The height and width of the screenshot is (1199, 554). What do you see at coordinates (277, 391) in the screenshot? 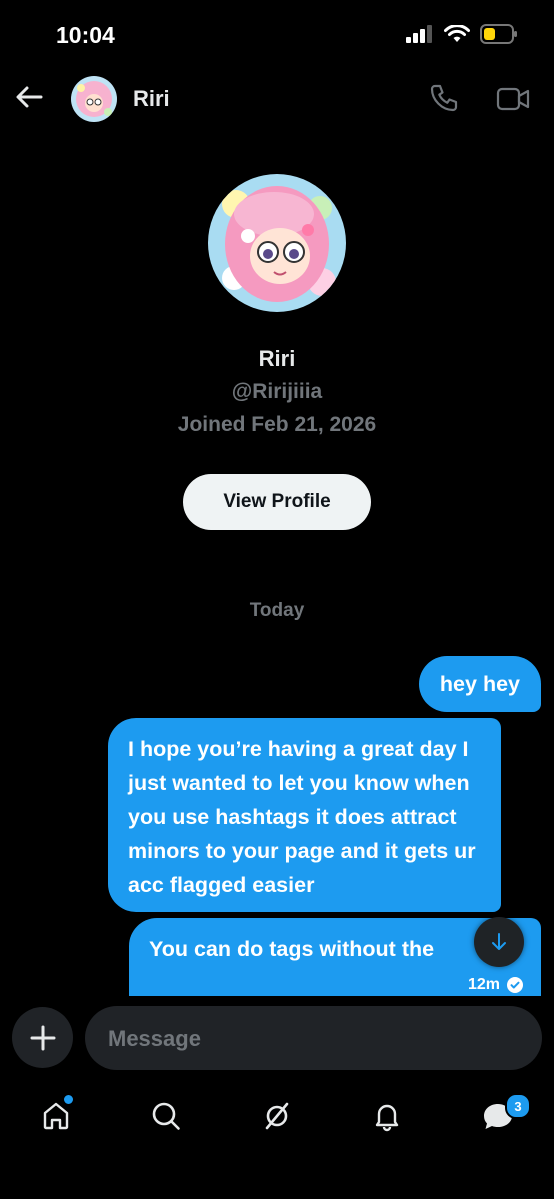
I see `profile-handle: @Ririjiiia` at bounding box center [277, 391].